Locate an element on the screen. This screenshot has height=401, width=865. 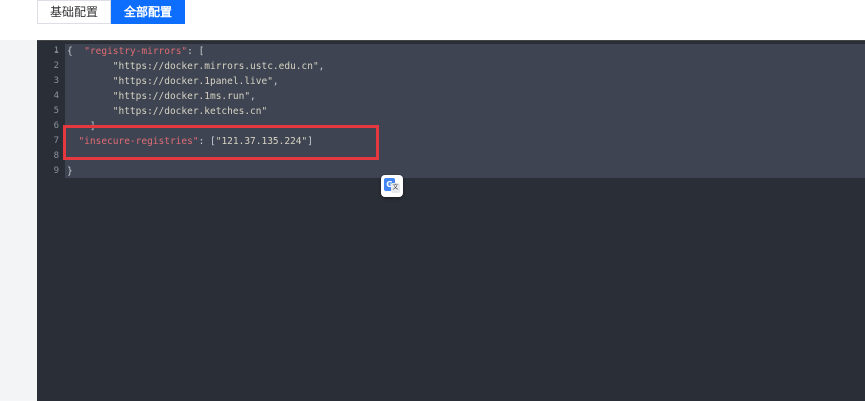
code-token: } is located at coordinates (70, 171).